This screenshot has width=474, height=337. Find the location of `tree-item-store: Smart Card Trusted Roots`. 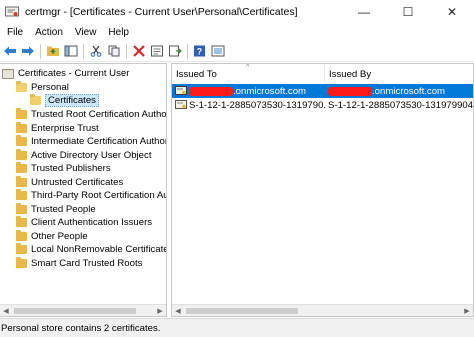

tree-item-store: Smart Card Trusted Roots is located at coordinates (79, 263).